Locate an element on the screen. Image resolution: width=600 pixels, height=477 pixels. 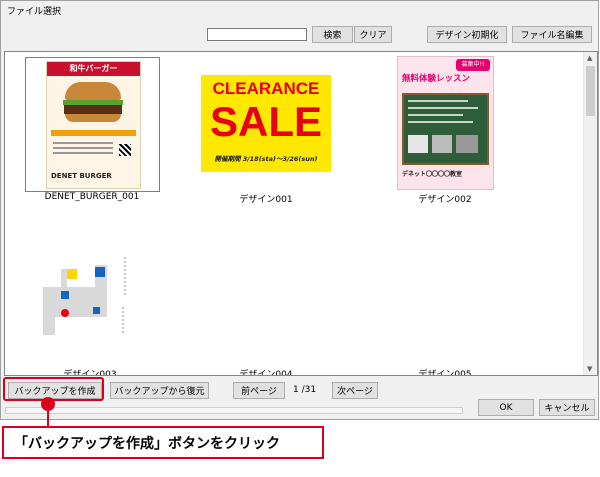
caption-1: DENET_BURGER_001 is located at coordinates (92, 197).